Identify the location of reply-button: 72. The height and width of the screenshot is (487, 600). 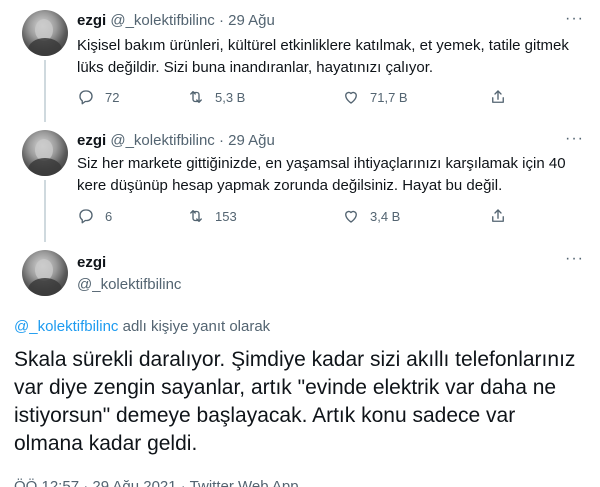
(98, 97).